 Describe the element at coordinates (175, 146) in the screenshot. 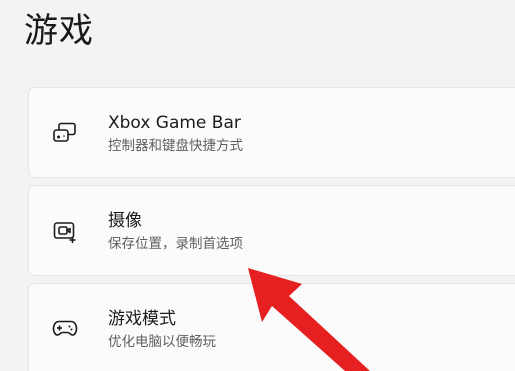

I see `item-description: 控制器和键盘快捷方式` at that location.